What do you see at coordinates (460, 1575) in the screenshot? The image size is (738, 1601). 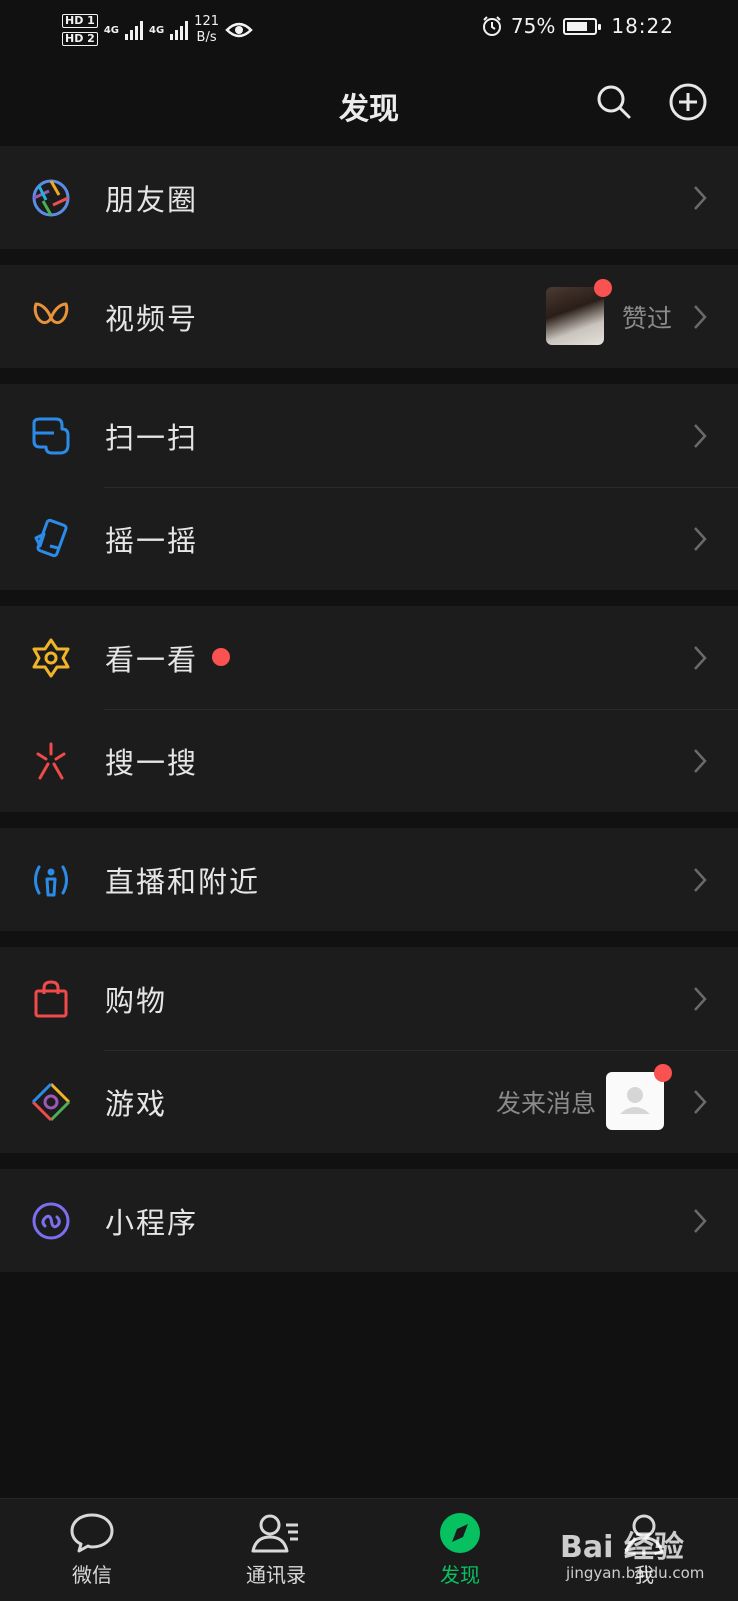 I see `tab-label: 发现` at bounding box center [460, 1575].